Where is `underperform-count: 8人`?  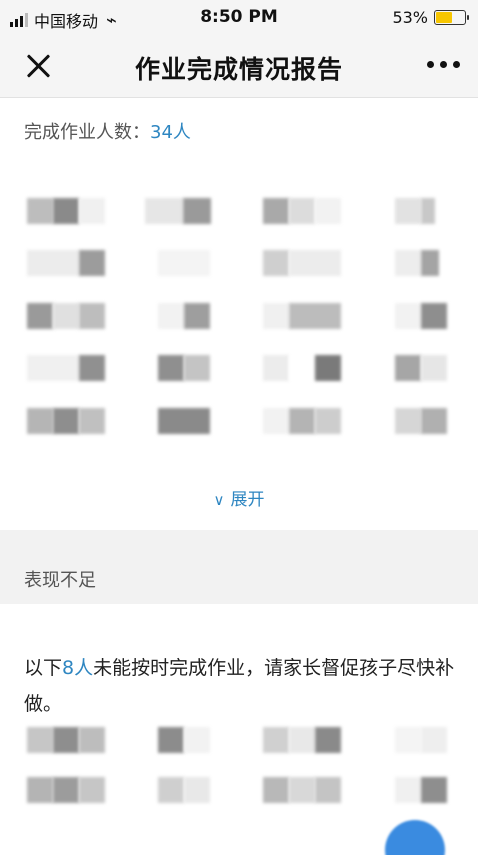
underperform-count: 8人 is located at coordinates (78, 668).